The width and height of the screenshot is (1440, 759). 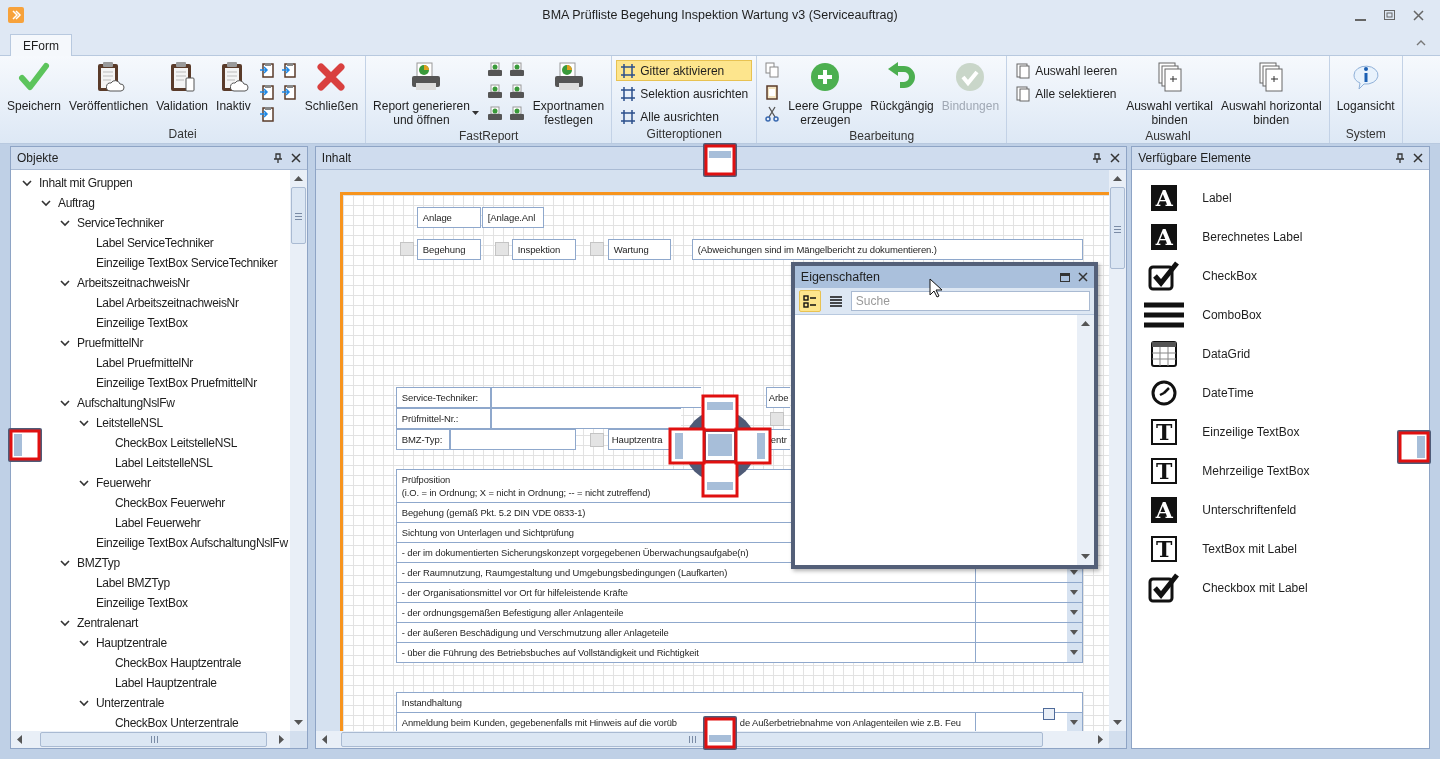 What do you see at coordinates (34, 87) in the screenshot?
I see `ribbon-button: Speichern` at bounding box center [34, 87].